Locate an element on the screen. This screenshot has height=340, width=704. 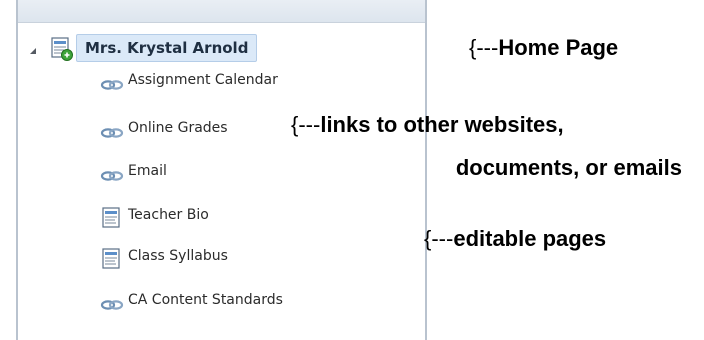
tree-item-ca-content-standards: CA Content Standards is located at coordinates (250, 301).